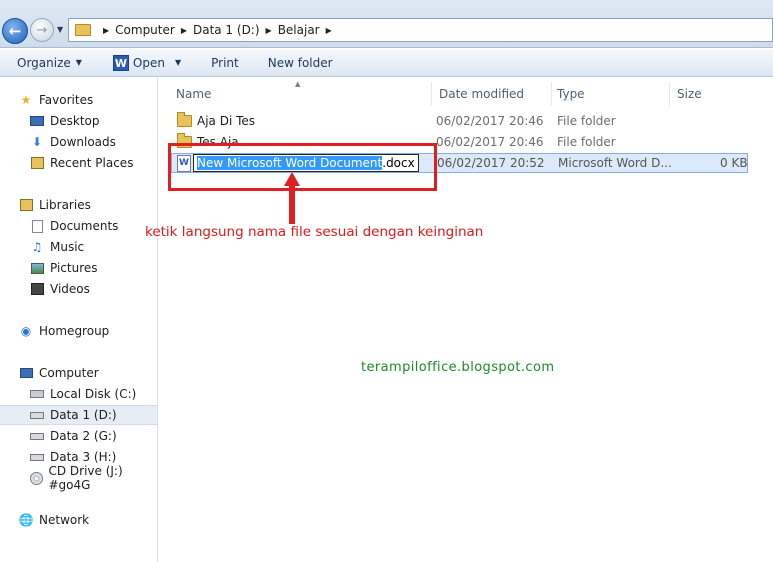 Image resolution: width=773 pixels, height=562 pixels. What do you see at coordinates (37, 121) in the screenshot?
I see `desktop-icon` at bounding box center [37, 121].